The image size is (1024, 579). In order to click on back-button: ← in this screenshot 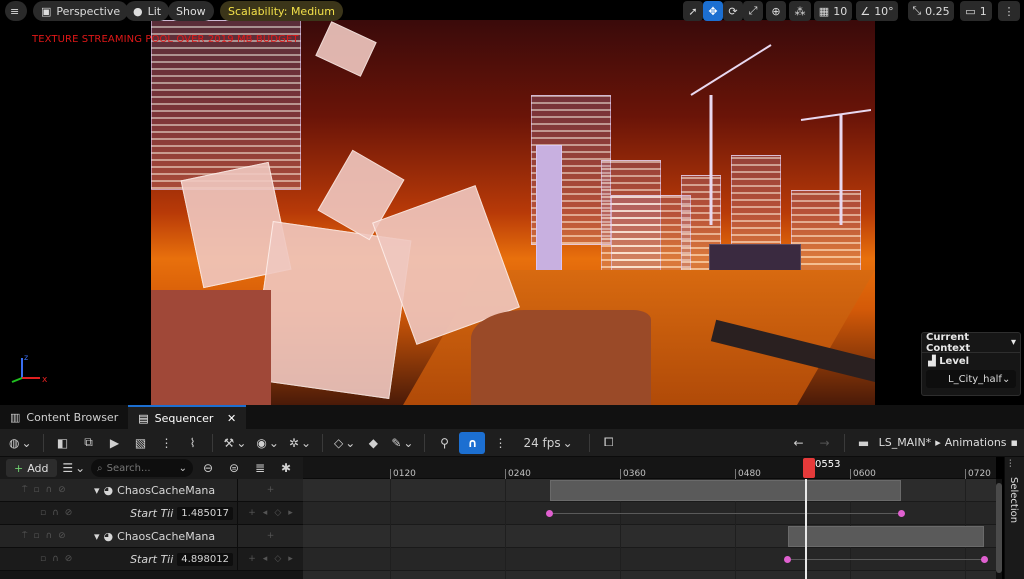, I will do `click(799, 443)`.